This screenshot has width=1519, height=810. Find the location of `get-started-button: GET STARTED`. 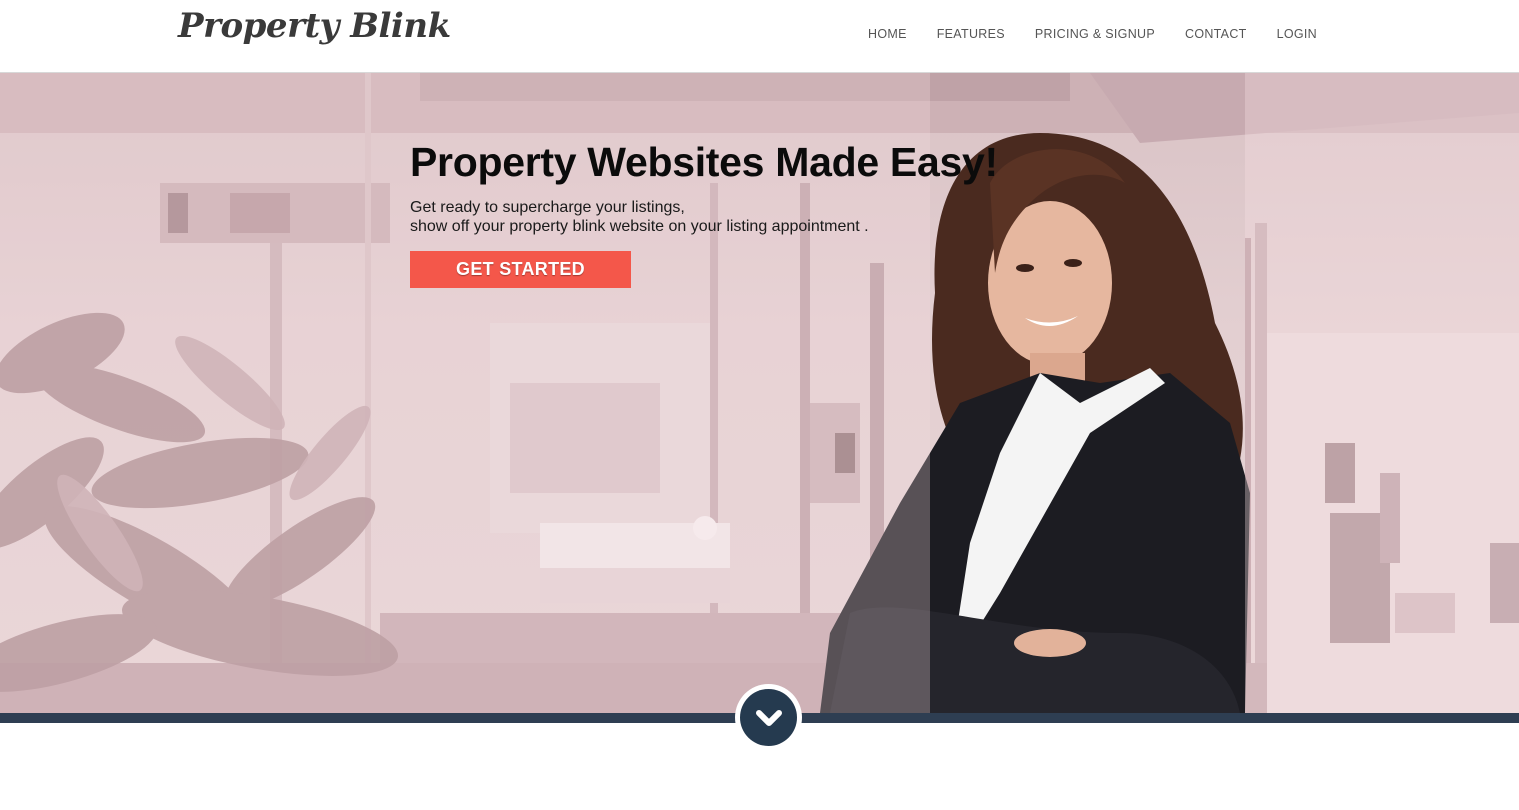

get-started-button: GET STARTED is located at coordinates (520, 269).